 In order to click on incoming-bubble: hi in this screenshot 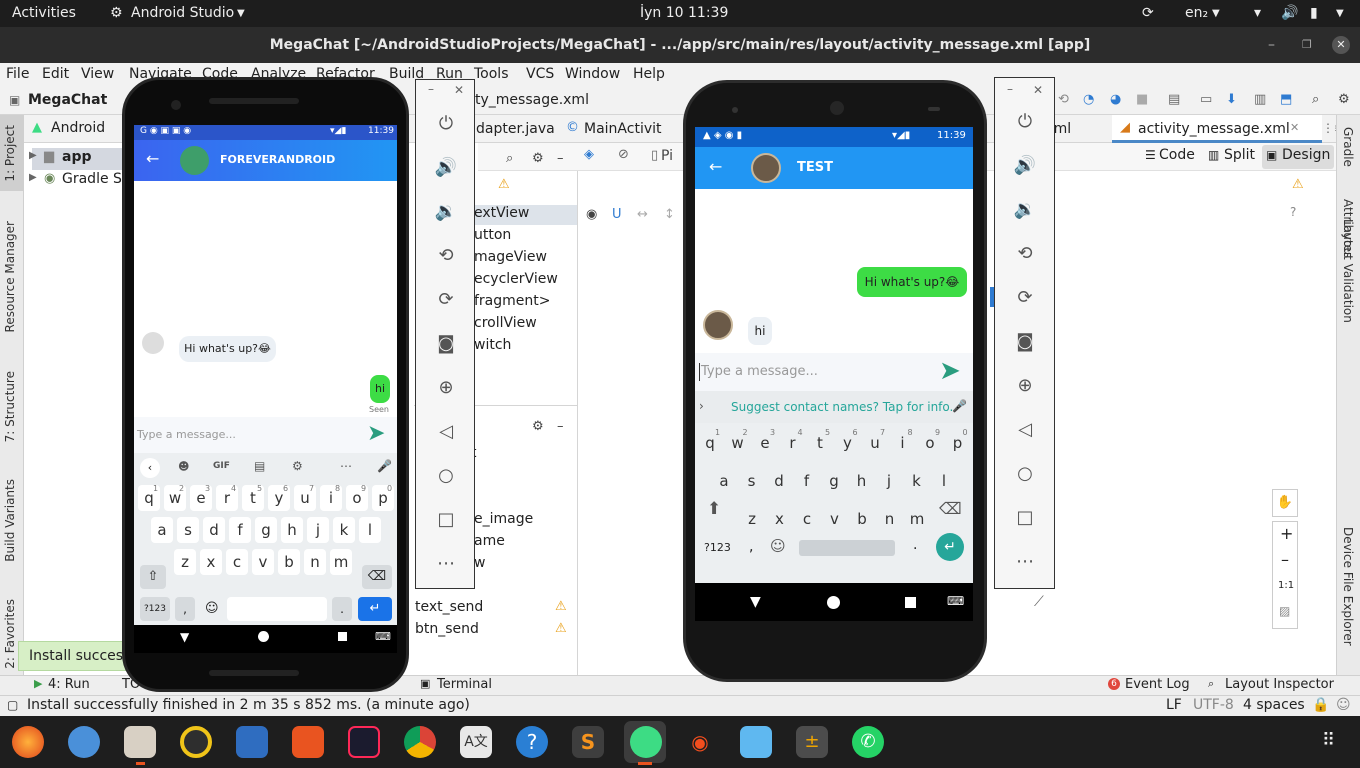, I will do `click(760, 331)`.